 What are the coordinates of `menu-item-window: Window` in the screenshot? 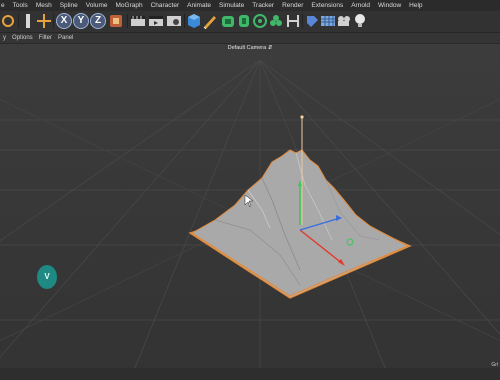 It's located at (389, 5).